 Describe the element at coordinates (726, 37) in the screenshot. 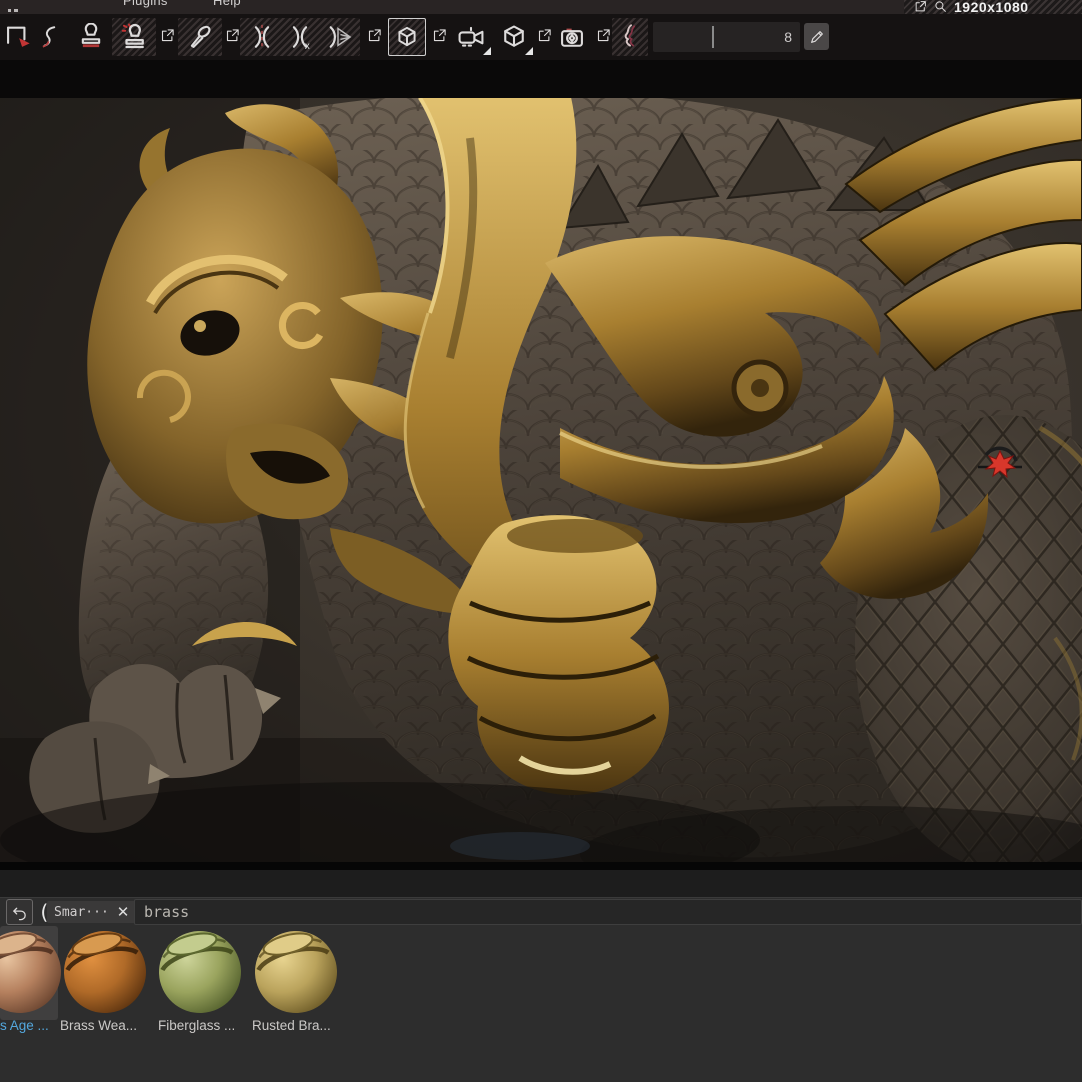

I see `toolbar-value-slider: 8` at that location.